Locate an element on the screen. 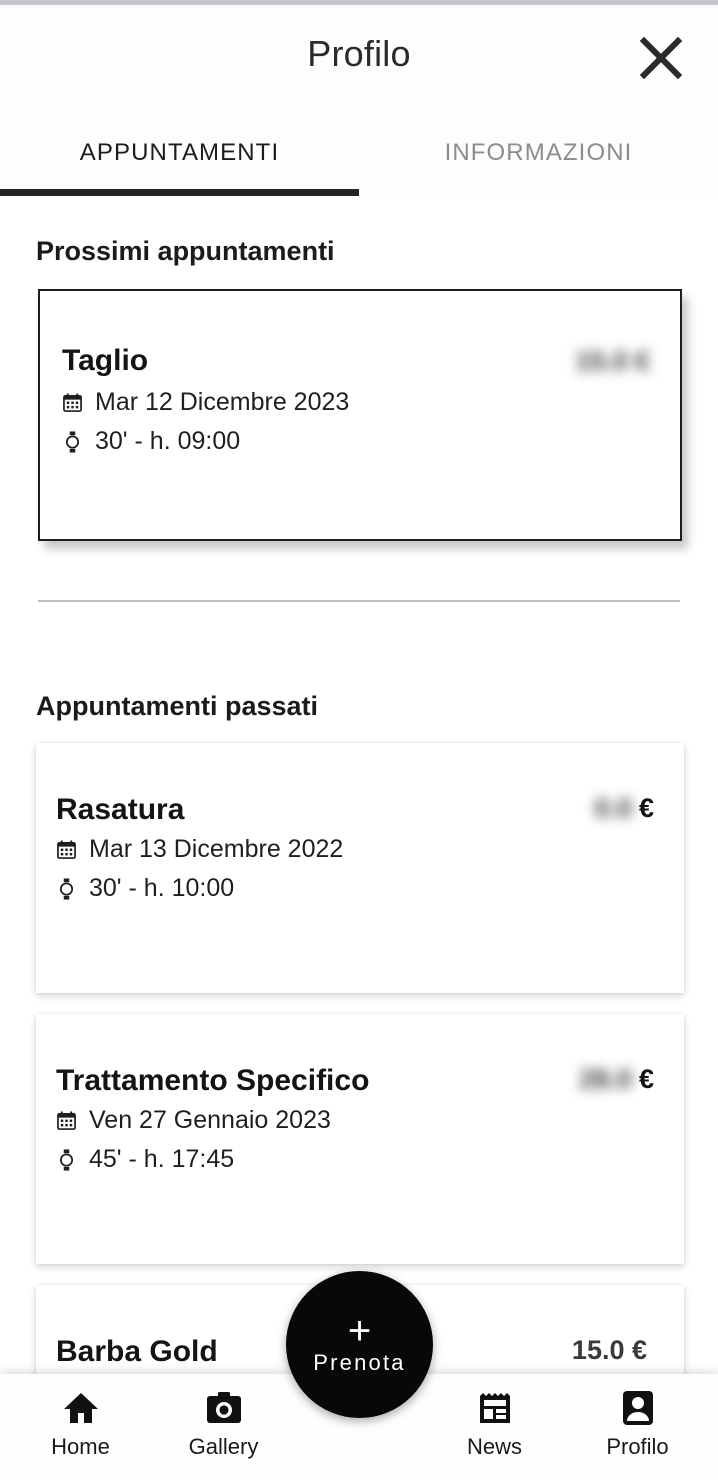  appointment-date-row: Ven 27 Gennaio 2023 is located at coordinates (193, 1120).